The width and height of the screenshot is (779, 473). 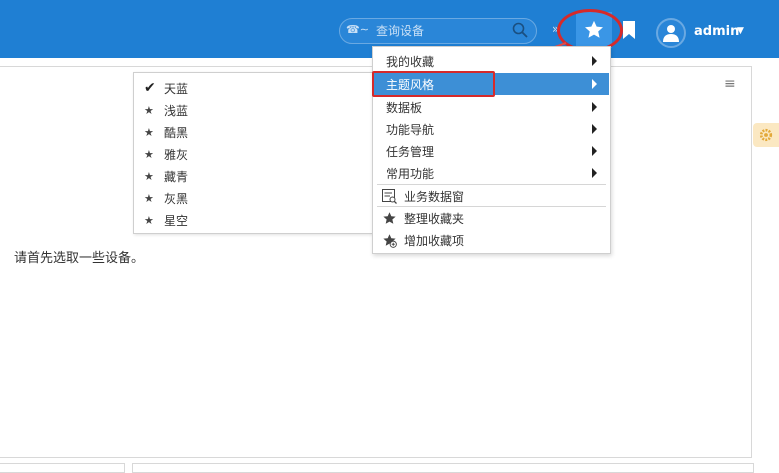 I want to click on annotation-highlight-box, so click(x=433, y=84).